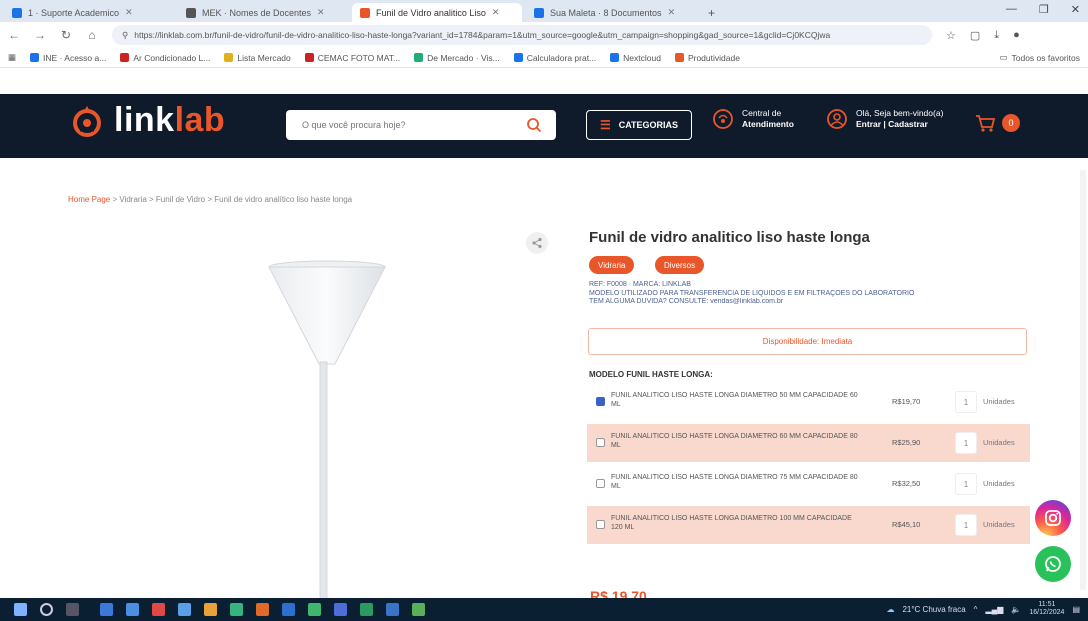 This screenshot has height=621, width=1088. Describe the element at coordinates (994, 609) in the screenshot. I see `network-icon: ▂▄▆` at that location.